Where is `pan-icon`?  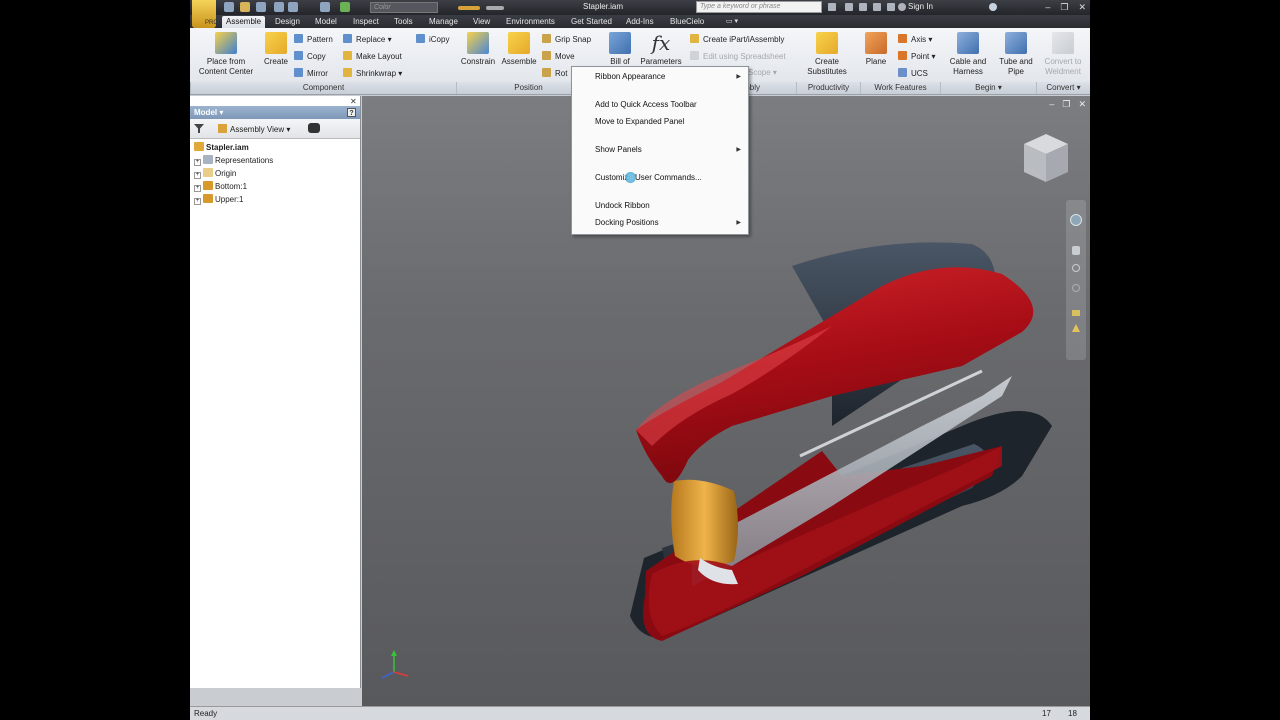
pan-icon is located at coordinates (1076, 250).